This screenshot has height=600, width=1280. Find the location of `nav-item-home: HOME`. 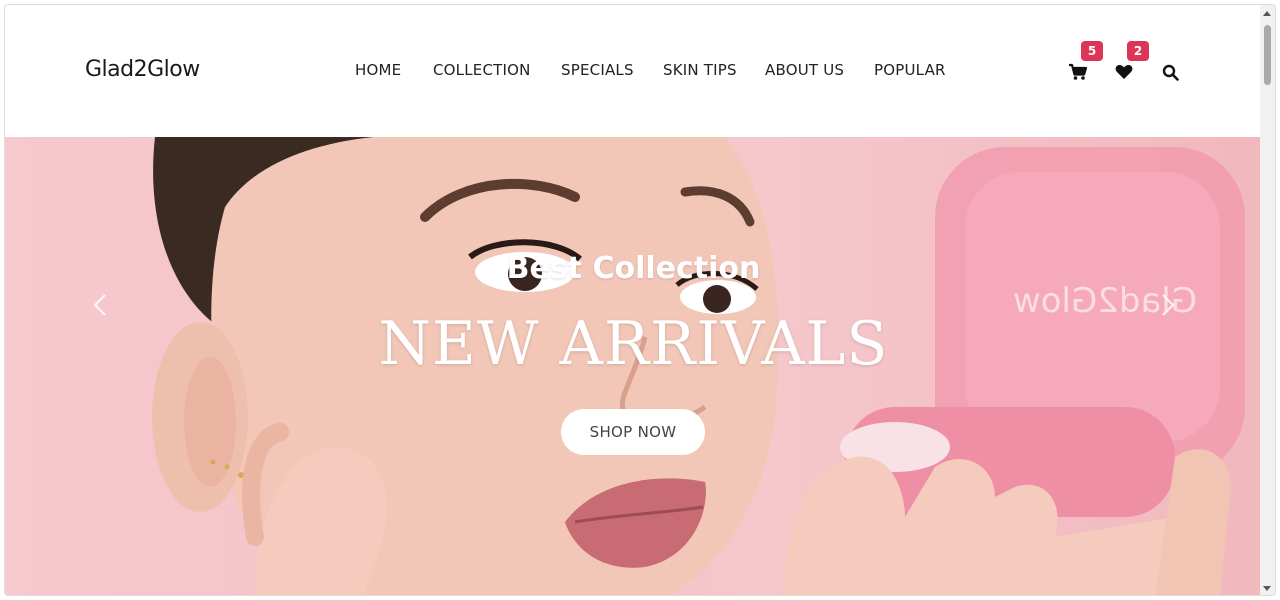

nav-item-home: HOME is located at coordinates (378, 70).